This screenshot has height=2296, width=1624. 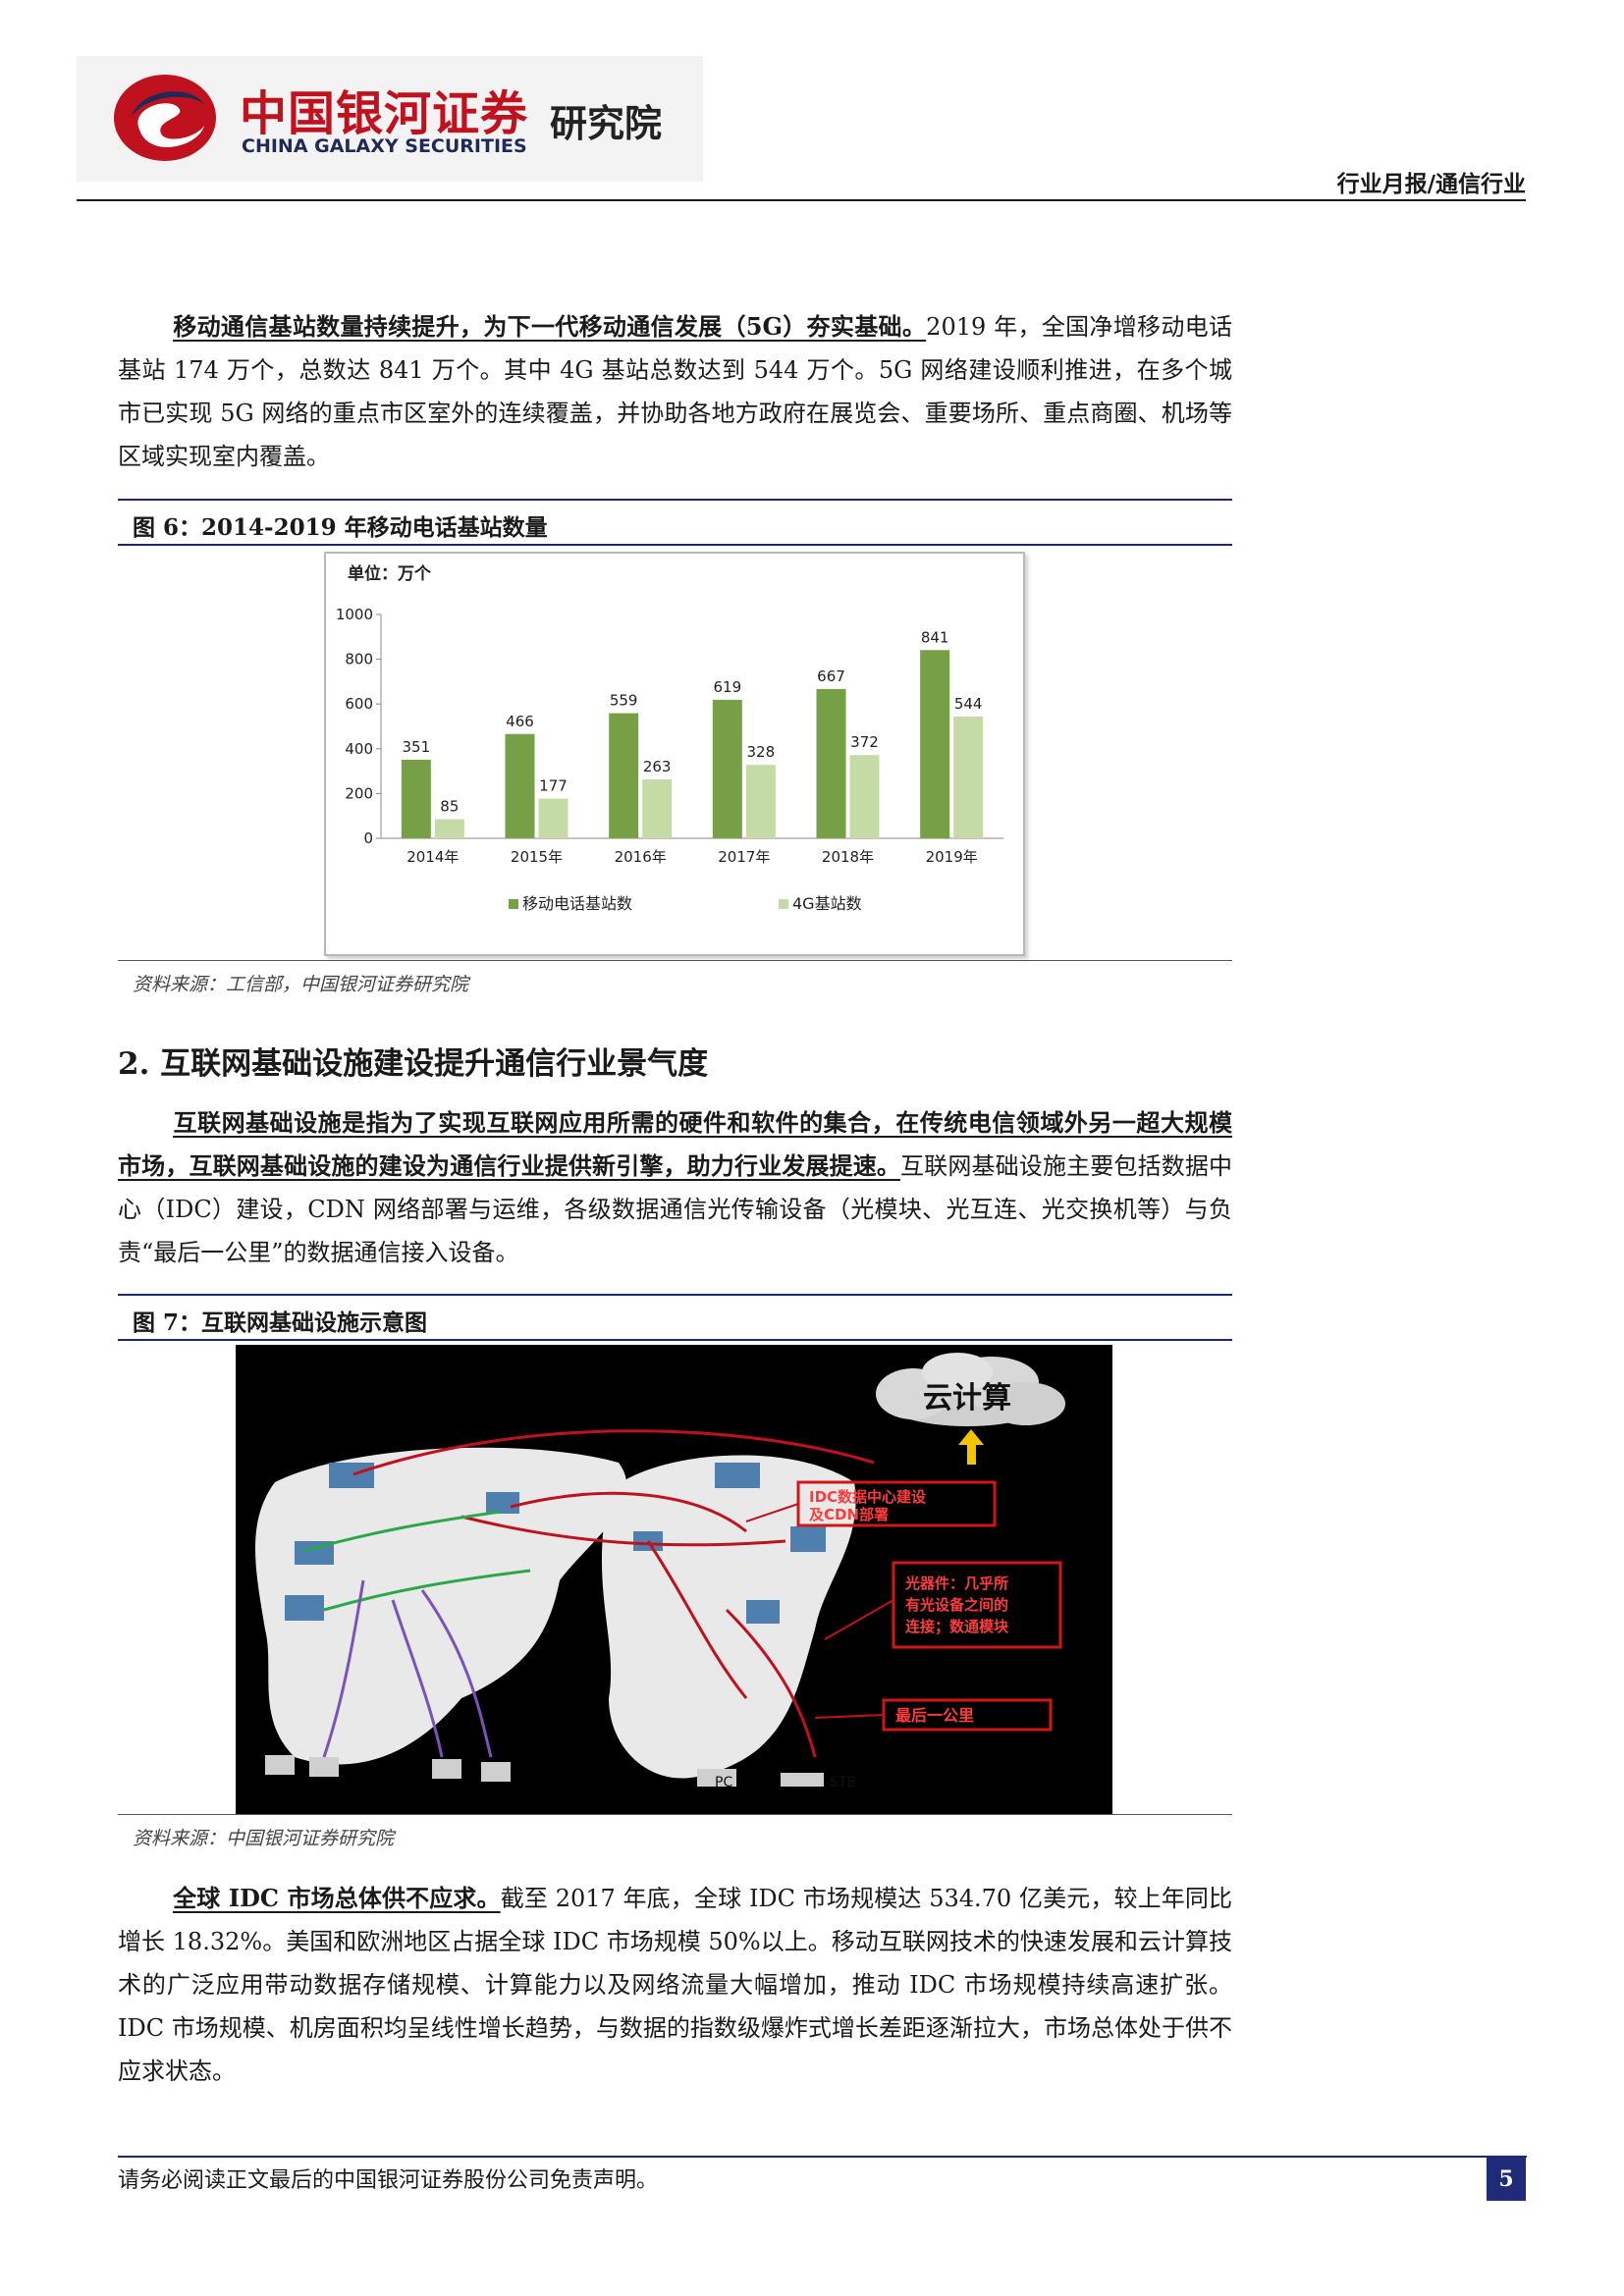 I want to click on stb-label: STB, so click(x=843, y=1782).